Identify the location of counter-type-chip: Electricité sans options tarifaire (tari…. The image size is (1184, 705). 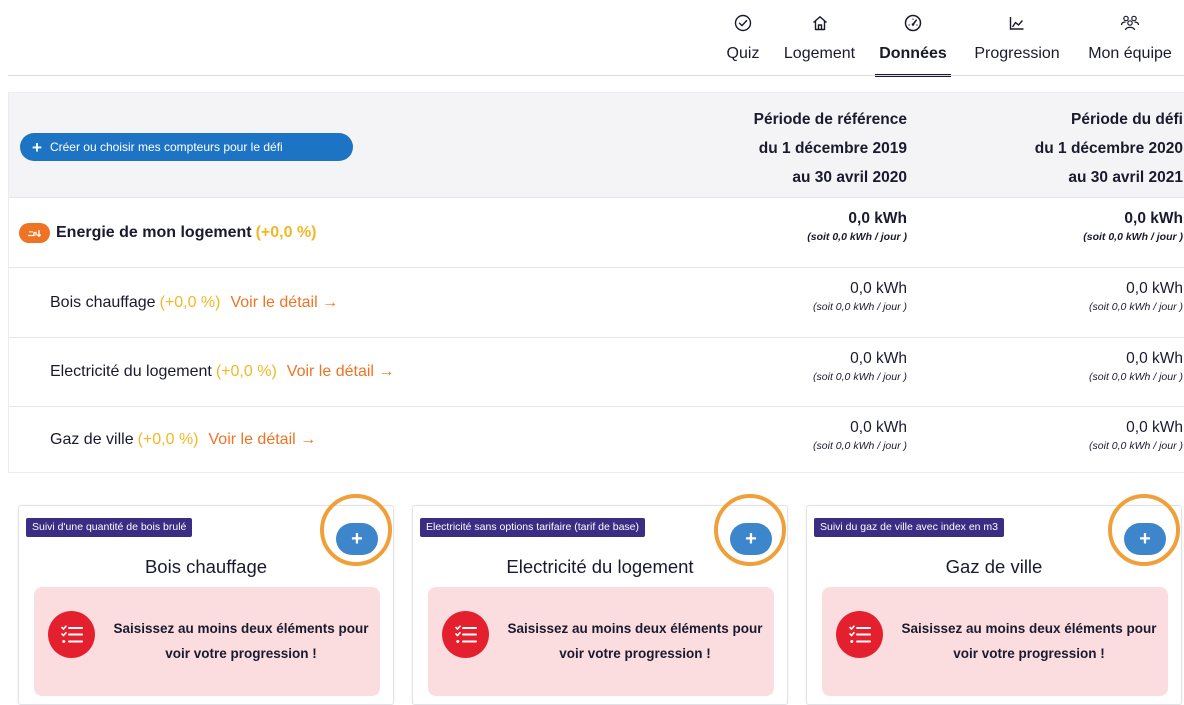
(533, 527).